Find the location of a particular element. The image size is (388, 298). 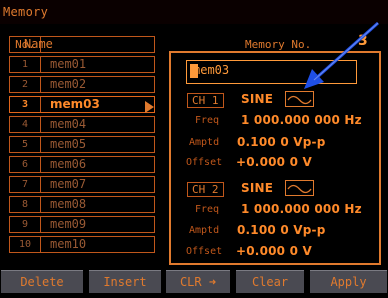

ch2-label: CH 2 is located at coordinates (205, 189).